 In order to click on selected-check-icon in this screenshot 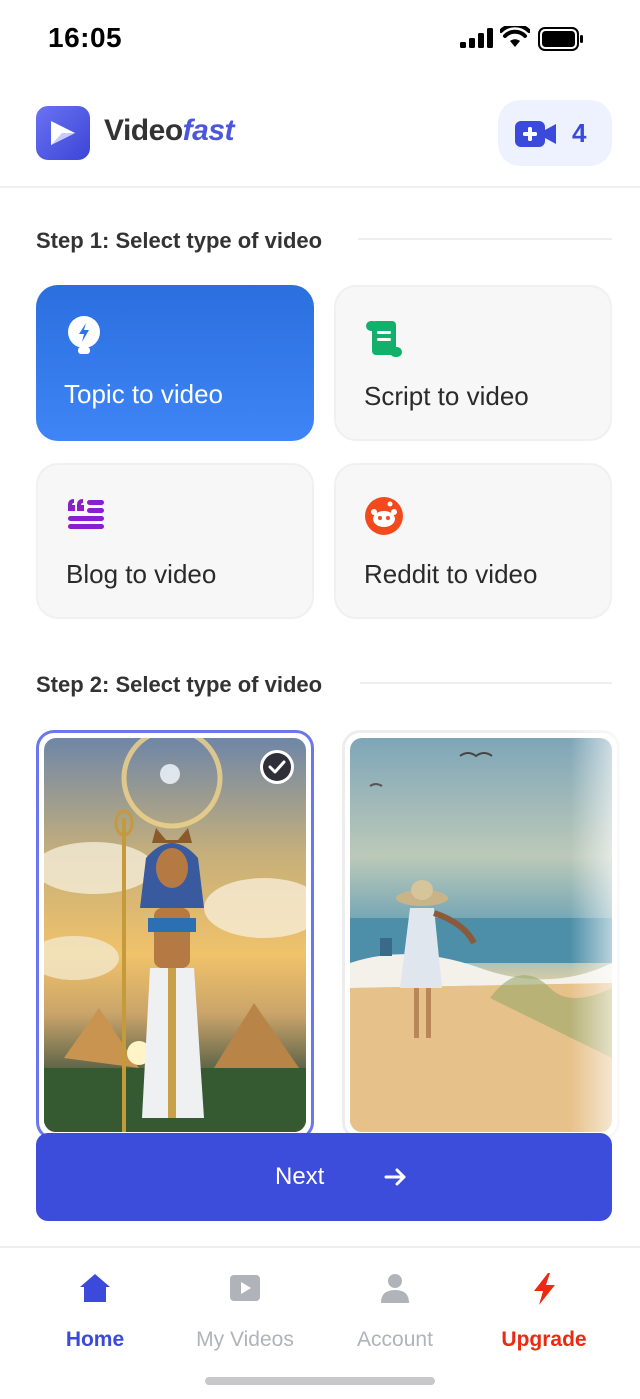, I will do `click(277, 767)`.